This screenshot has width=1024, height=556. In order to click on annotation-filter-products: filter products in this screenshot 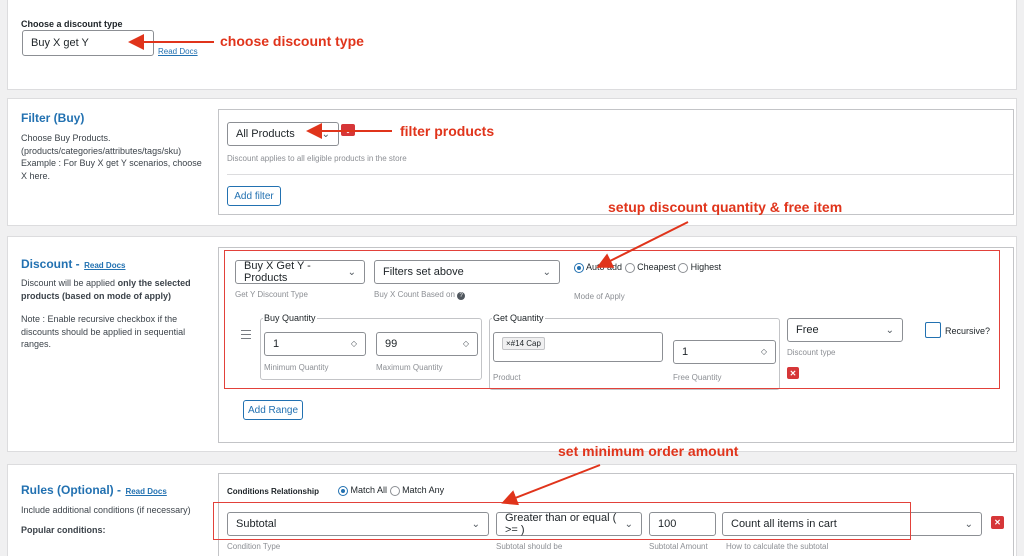, I will do `click(447, 131)`.